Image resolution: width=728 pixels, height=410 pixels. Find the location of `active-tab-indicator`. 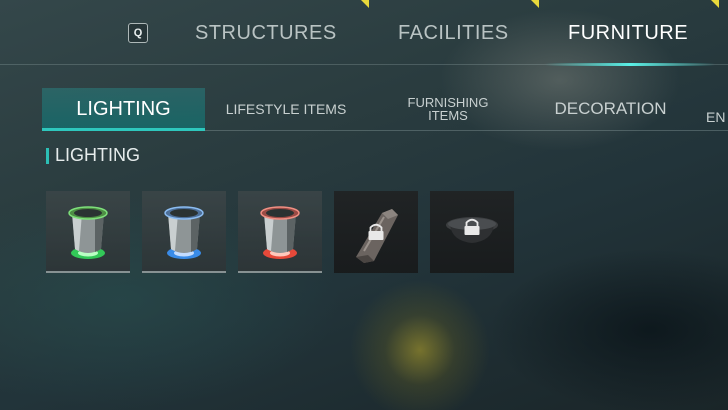

active-tab-indicator is located at coordinates (630, 64).